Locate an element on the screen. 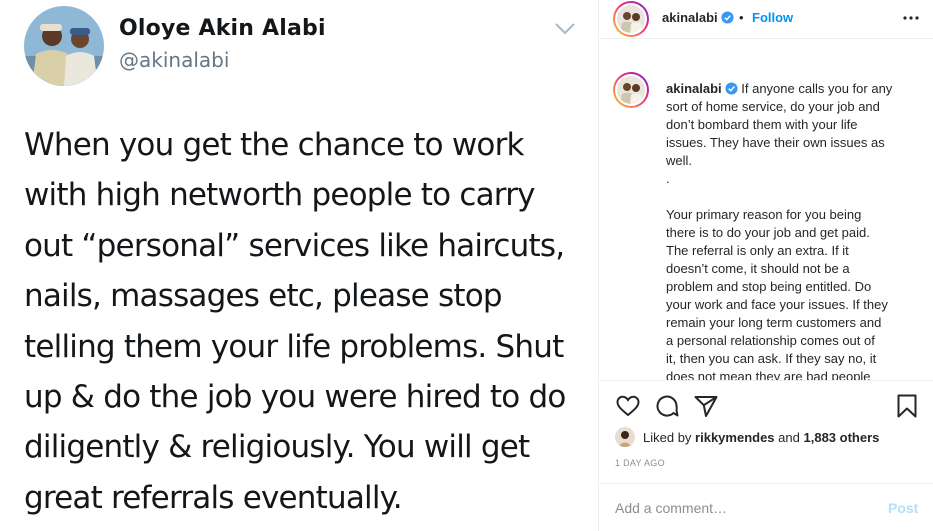 This screenshot has width=933, height=531. tweet-text-line: When you get the chance to work is located at coordinates (274, 145).